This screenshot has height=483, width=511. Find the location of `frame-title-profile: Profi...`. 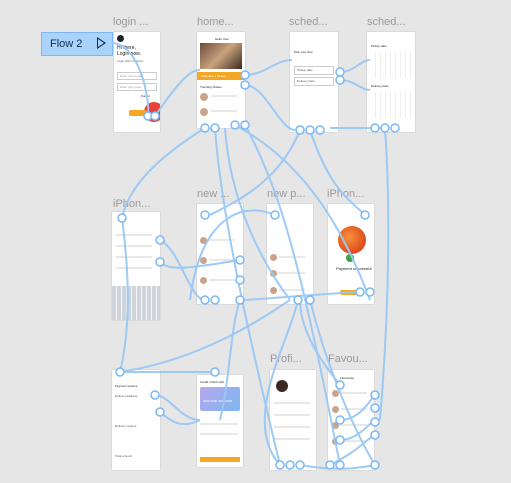

frame-title-profile: Profi... is located at coordinates (286, 359).